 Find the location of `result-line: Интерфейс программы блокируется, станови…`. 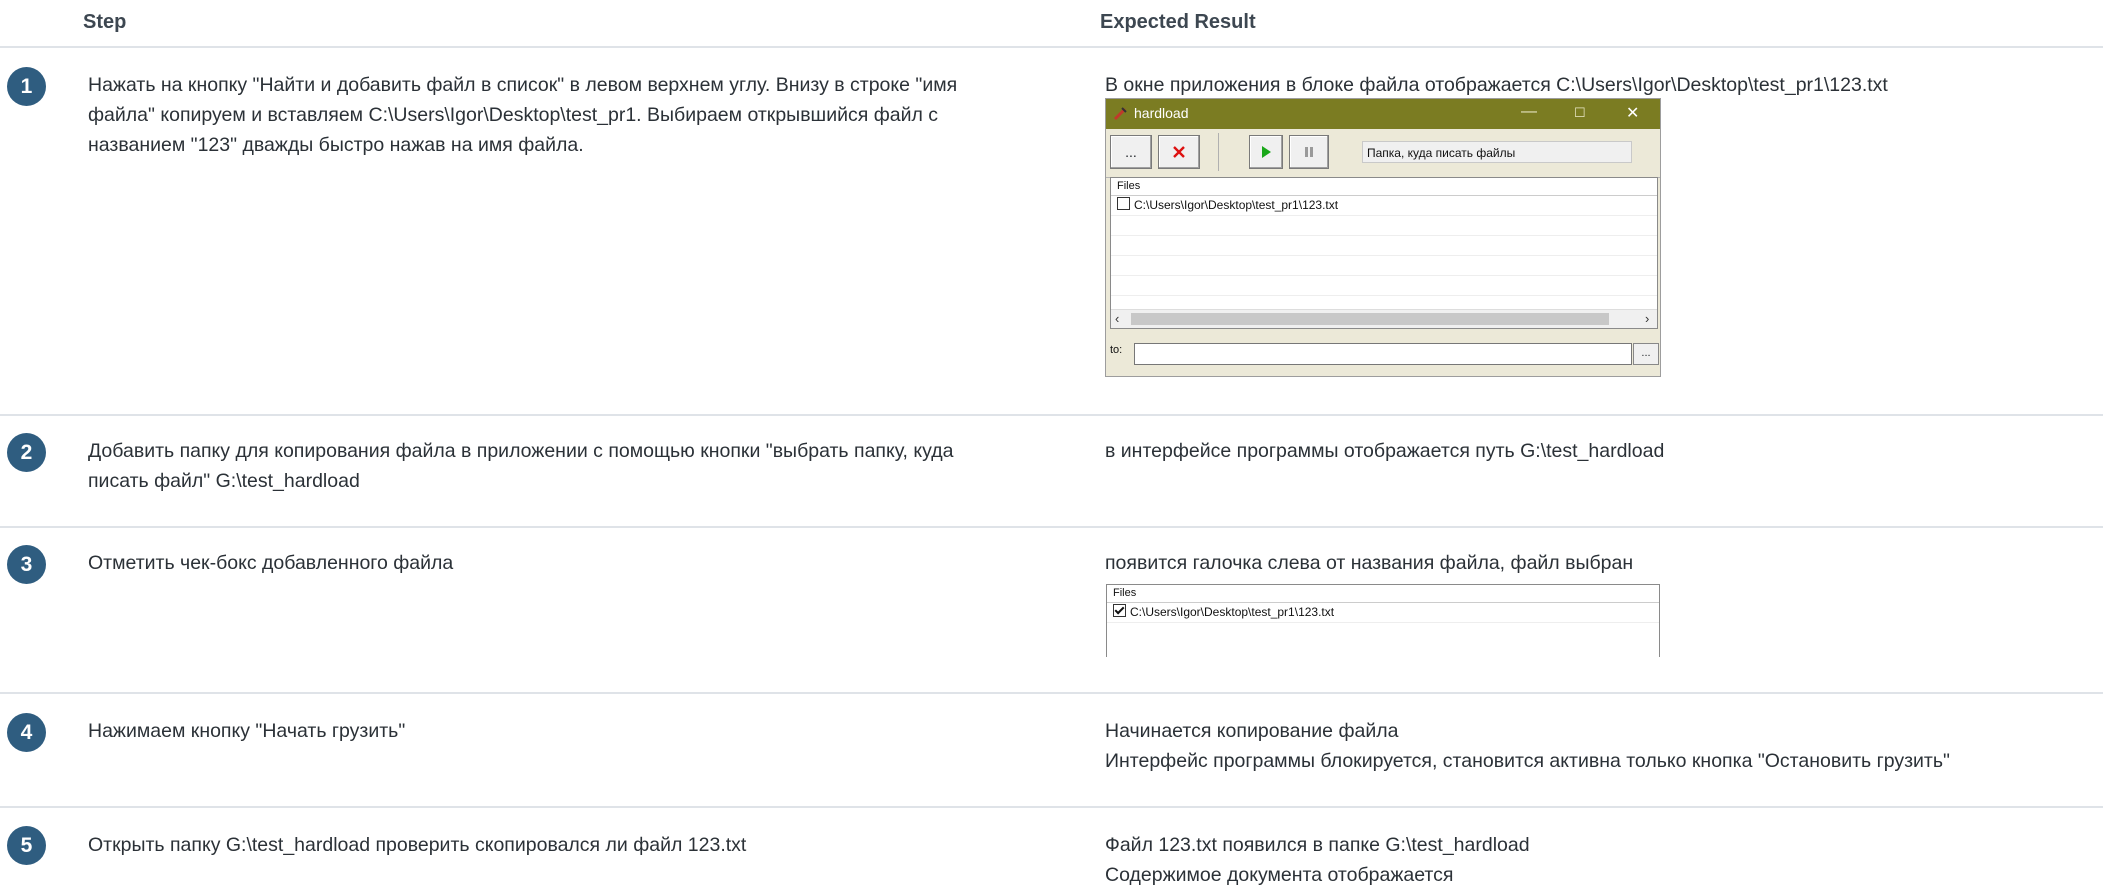

result-line: Интерфейс программы блокируется, станови… is located at coordinates (1527, 761).